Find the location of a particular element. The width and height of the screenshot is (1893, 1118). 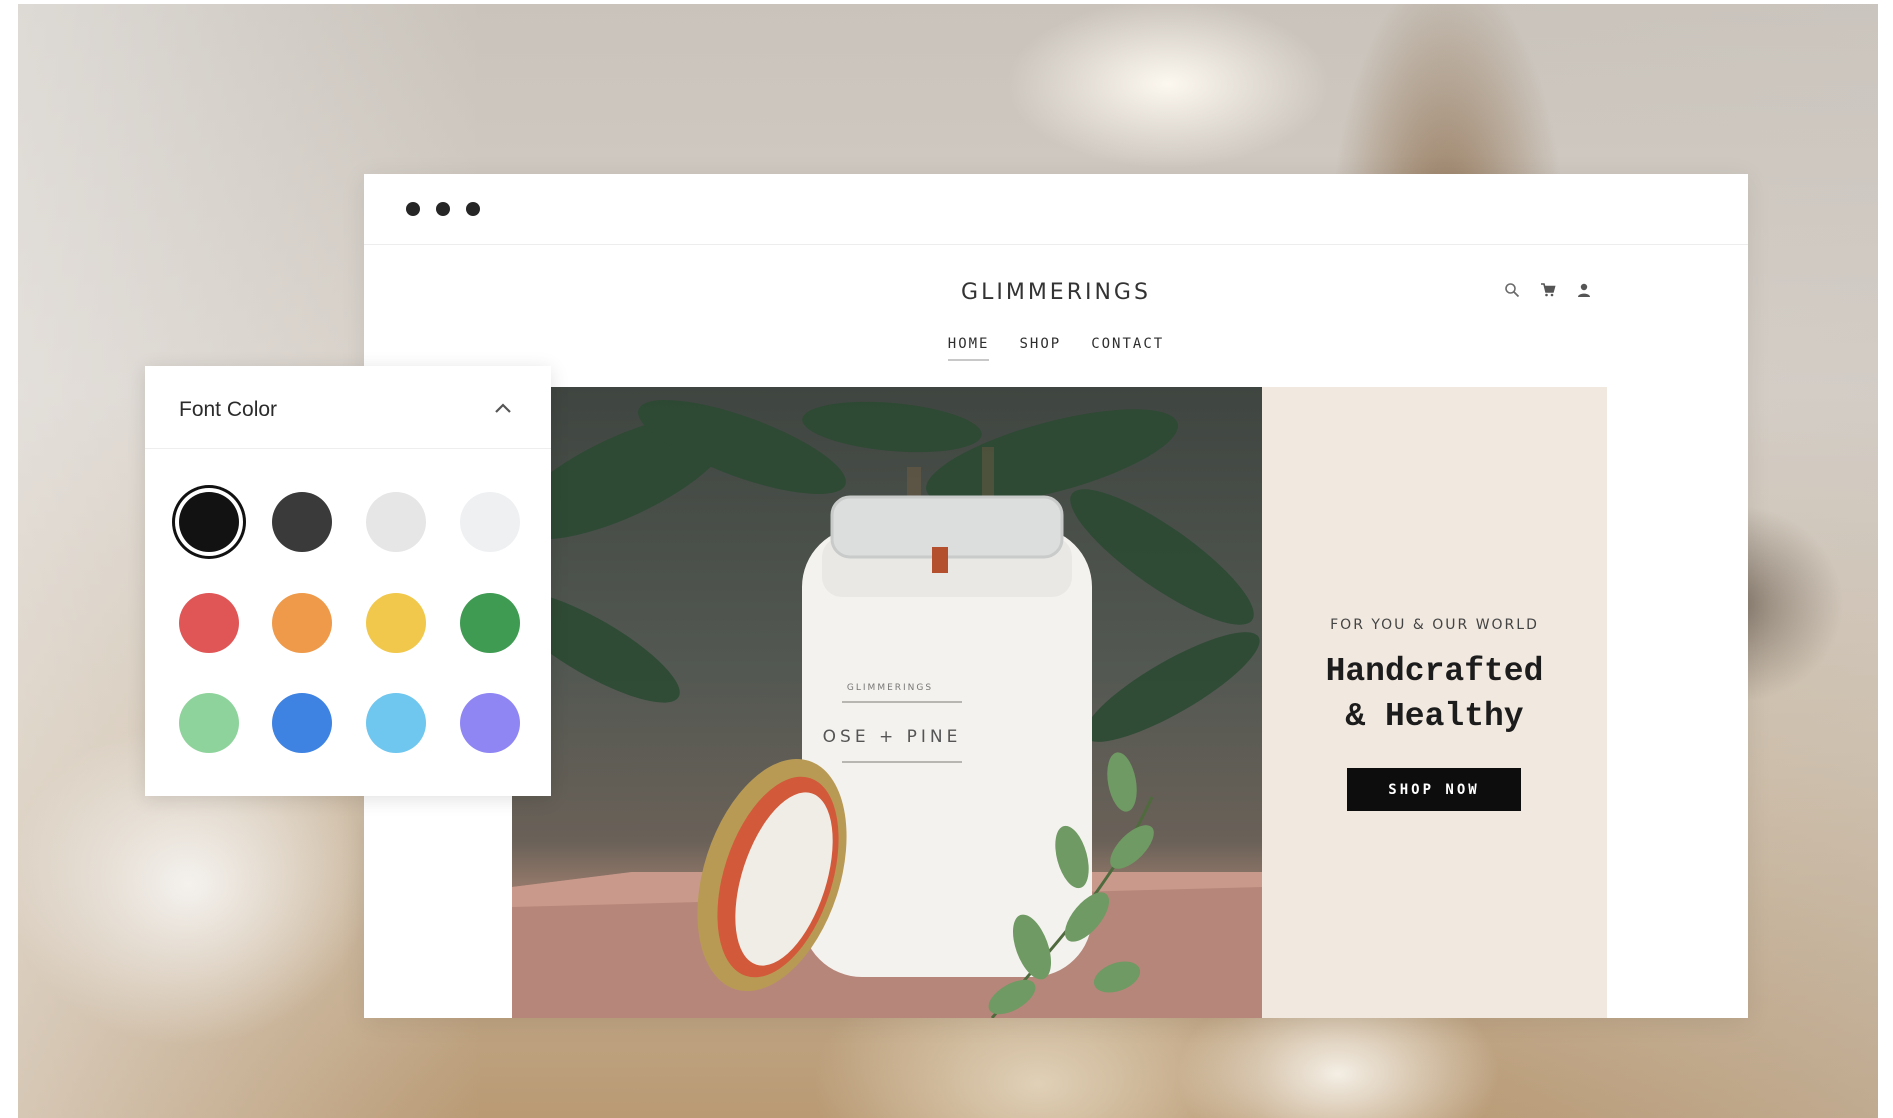

promo-kicker: FOR YOU & OUR WORLD is located at coordinates (1434, 625).